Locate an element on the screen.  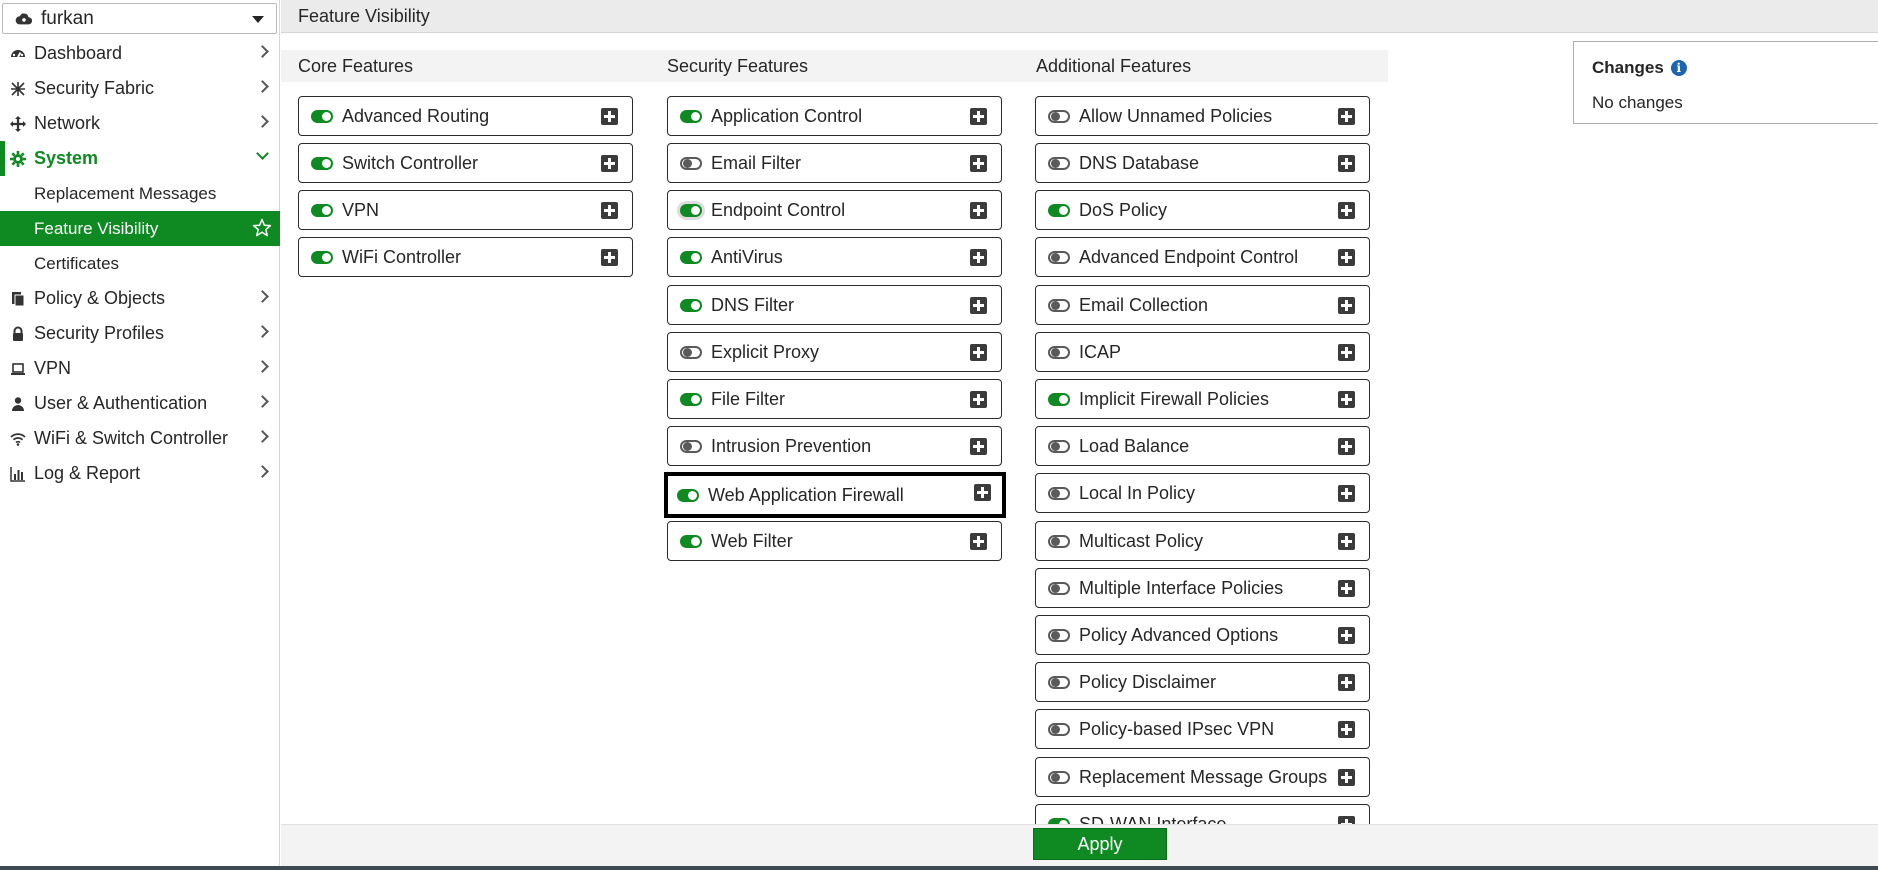
sidebar-item-vpn: VPN is located at coordinates (140, 368).